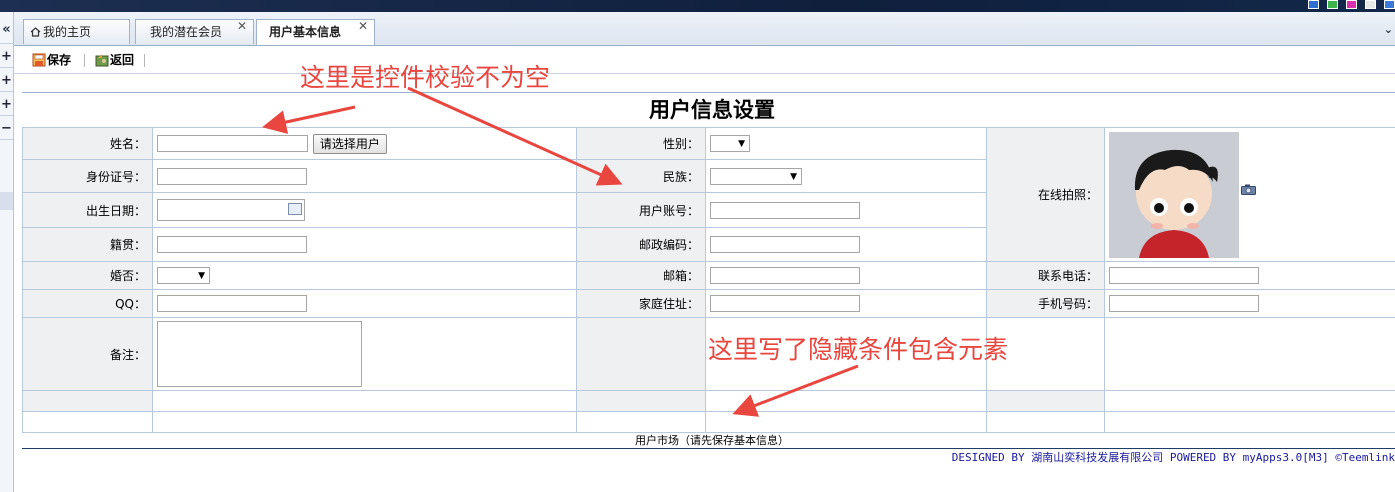  Describe the element at coordinates (756, 176) in the screenshot. I see `ethnicity-select: ▼` at that location.